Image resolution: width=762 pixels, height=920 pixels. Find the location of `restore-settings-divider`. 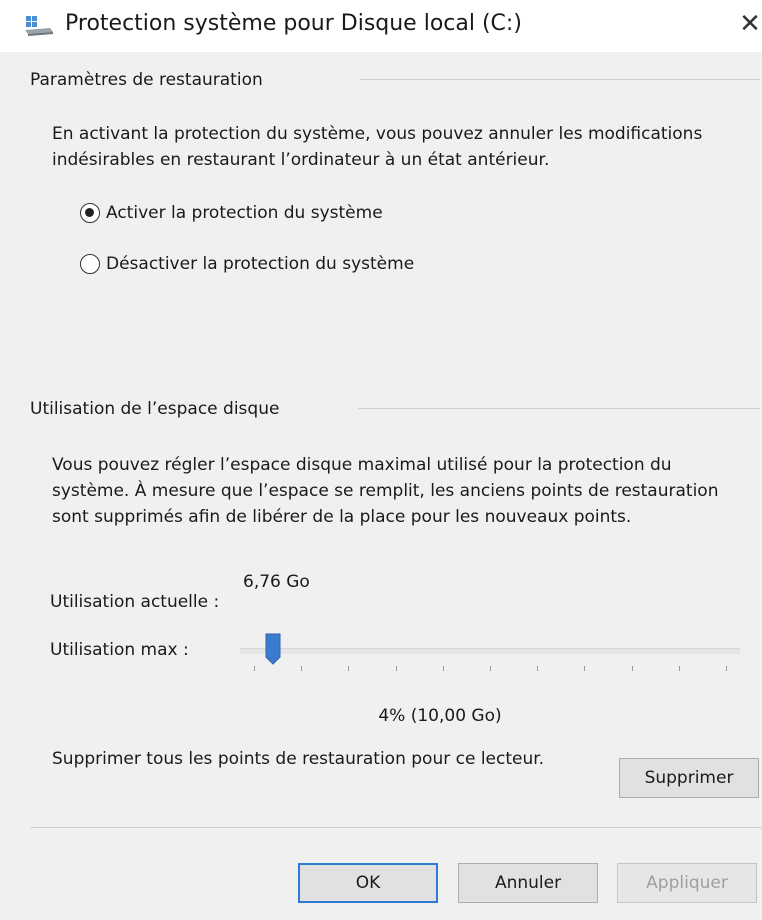

restore-settings-divider is located at coordinates (560, 79).